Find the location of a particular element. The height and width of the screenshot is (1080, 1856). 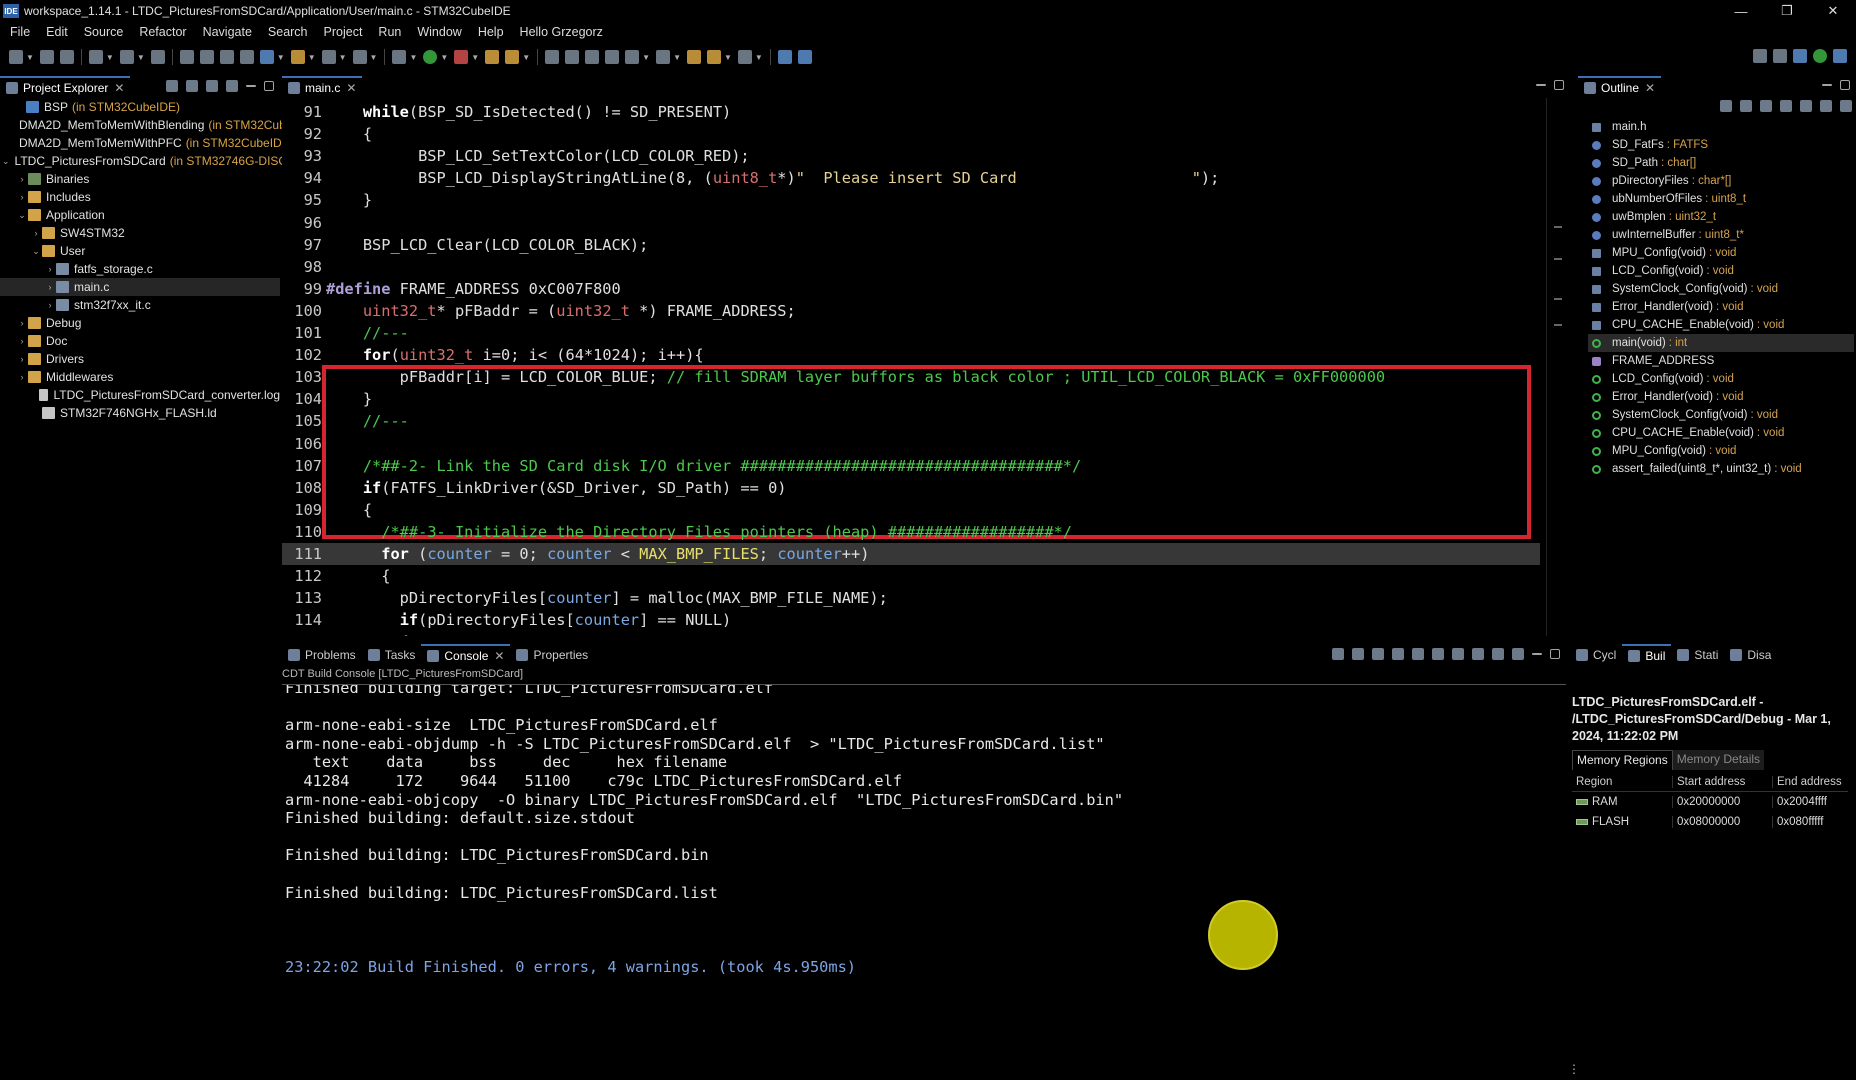

close-button: ✕ is located at coordinates (1833, 11).